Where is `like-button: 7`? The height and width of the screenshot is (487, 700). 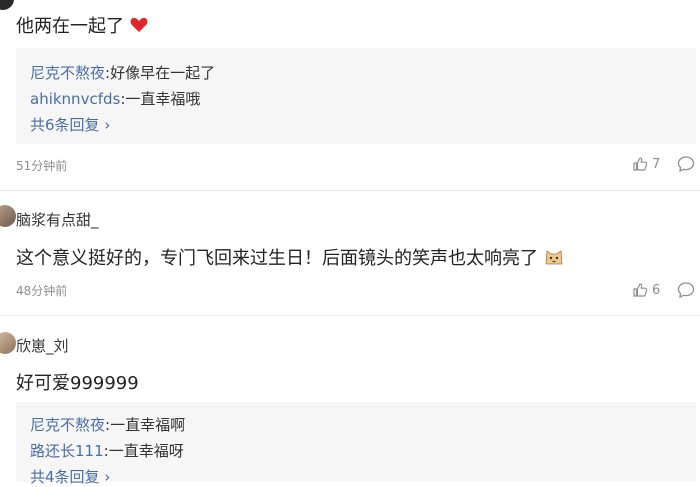
like-button: 7 is located at coordinates (646, 164).